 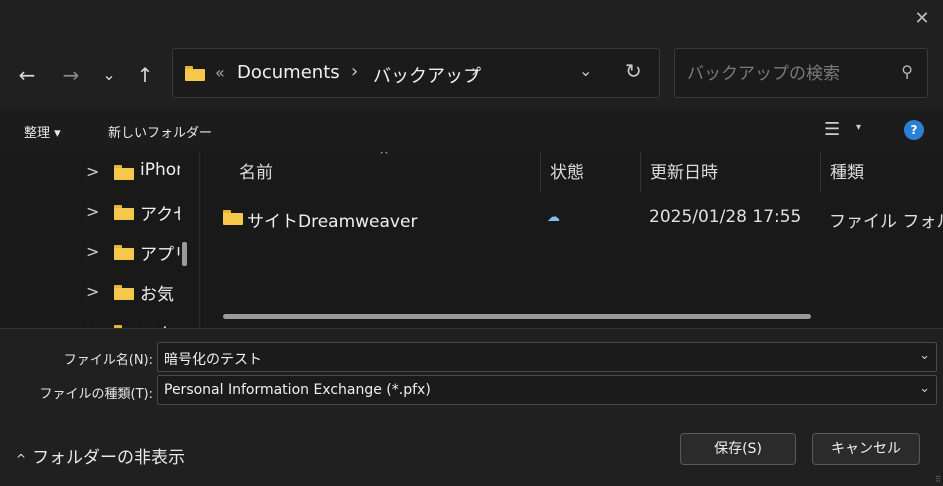 What do you see at coordinates (220, 72) in the screenshot?
I see `overflow-chevron-icon: «` at bounding box center [220, 72].